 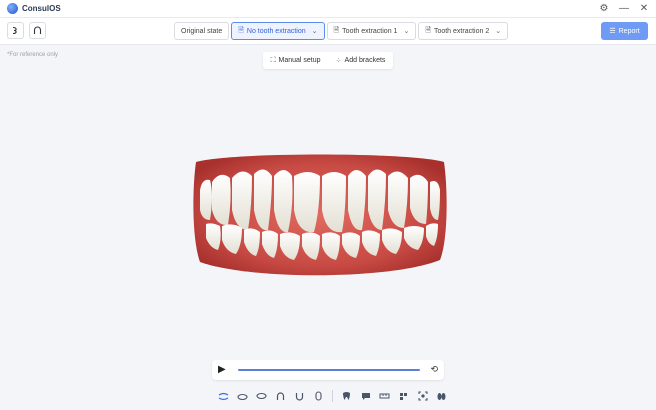 I want to click on arch-view-icon, so click(x=37, y=30).